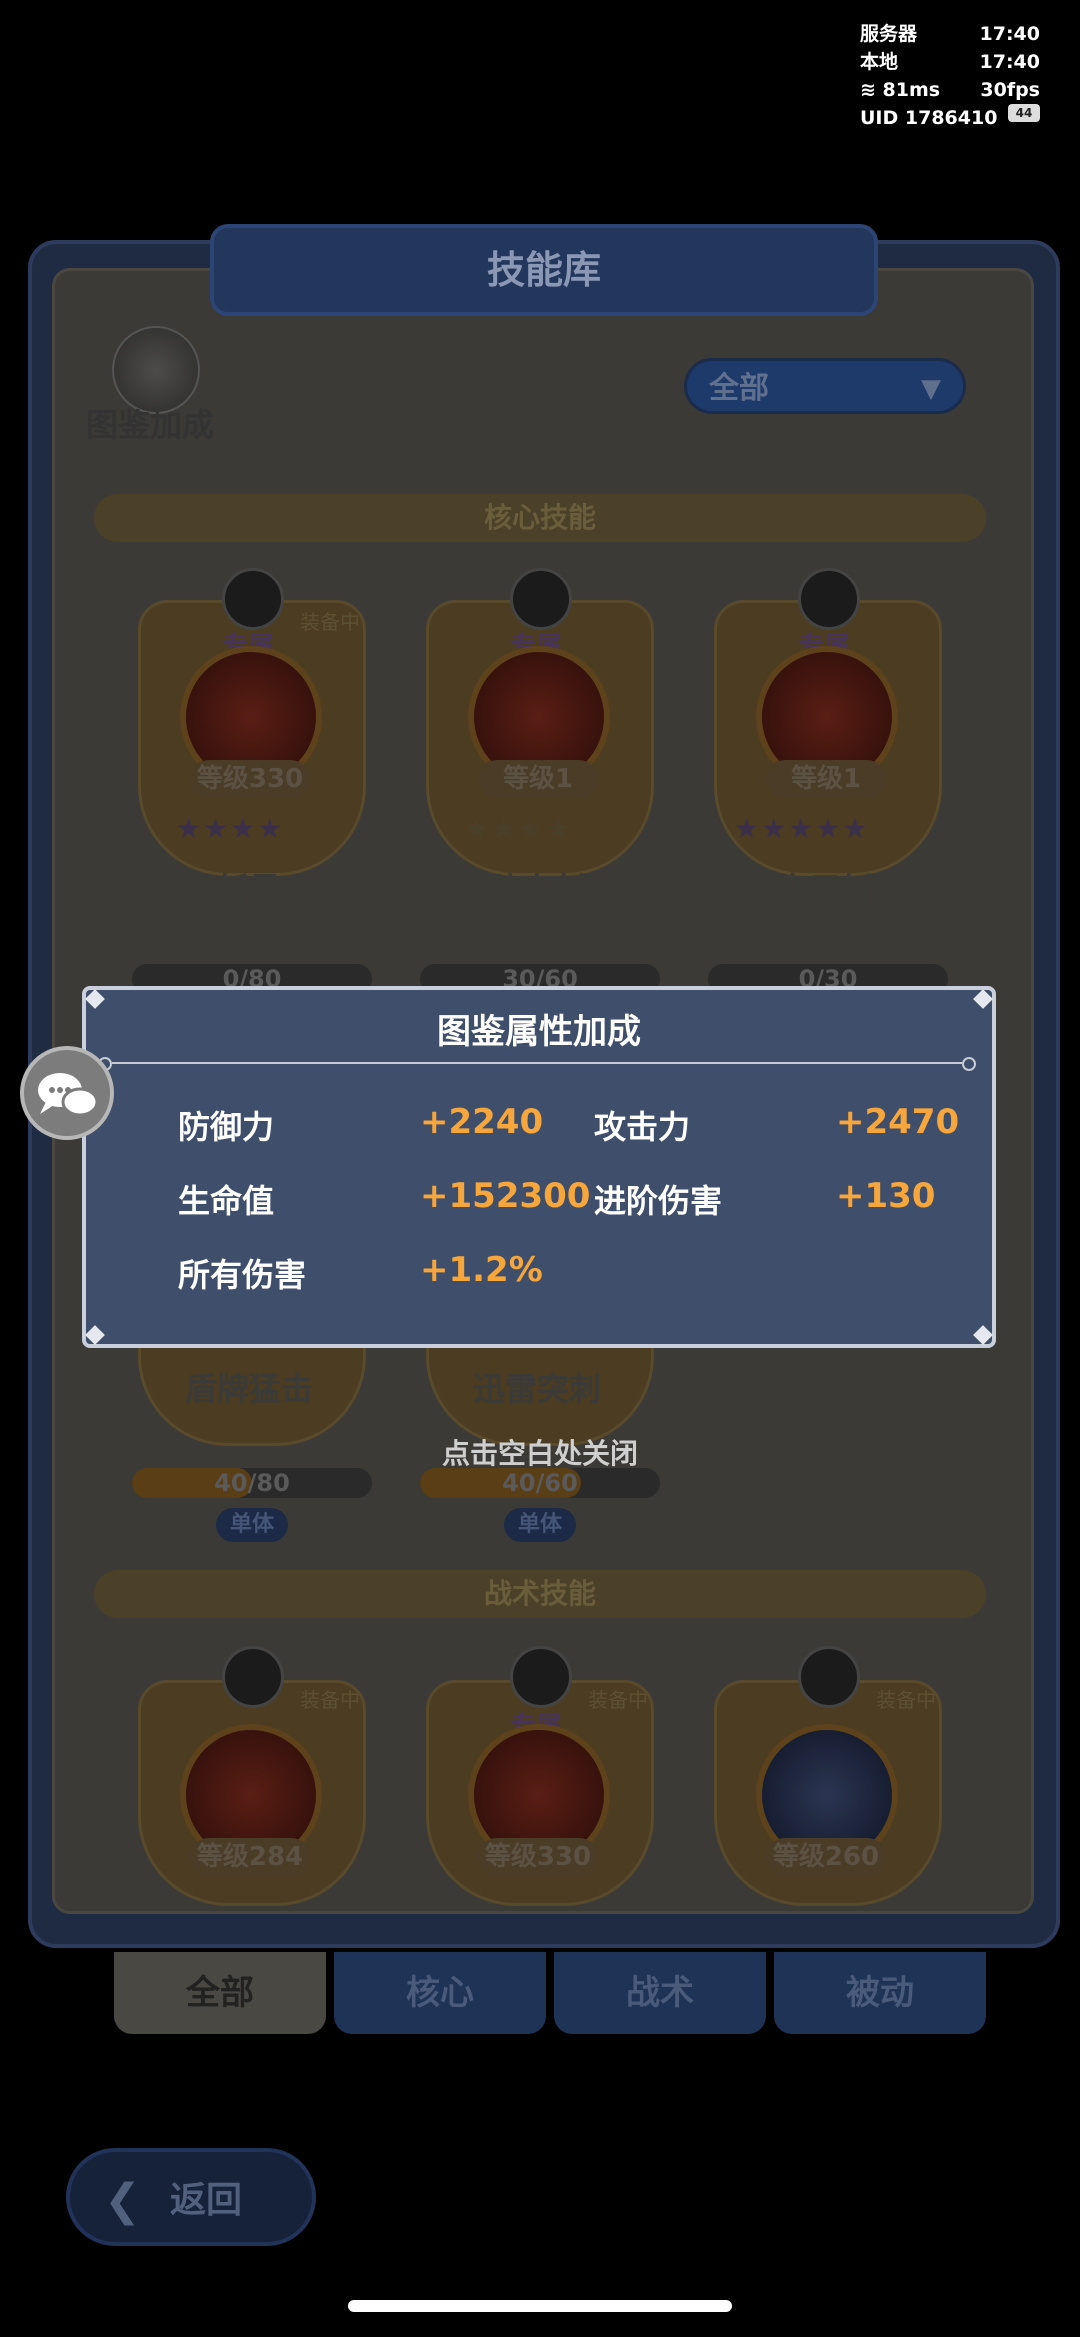 Image resolution: width=1080 pixels, height=2337 pixels. I want to click on skill-level: 等级260, so click(826, 1857).